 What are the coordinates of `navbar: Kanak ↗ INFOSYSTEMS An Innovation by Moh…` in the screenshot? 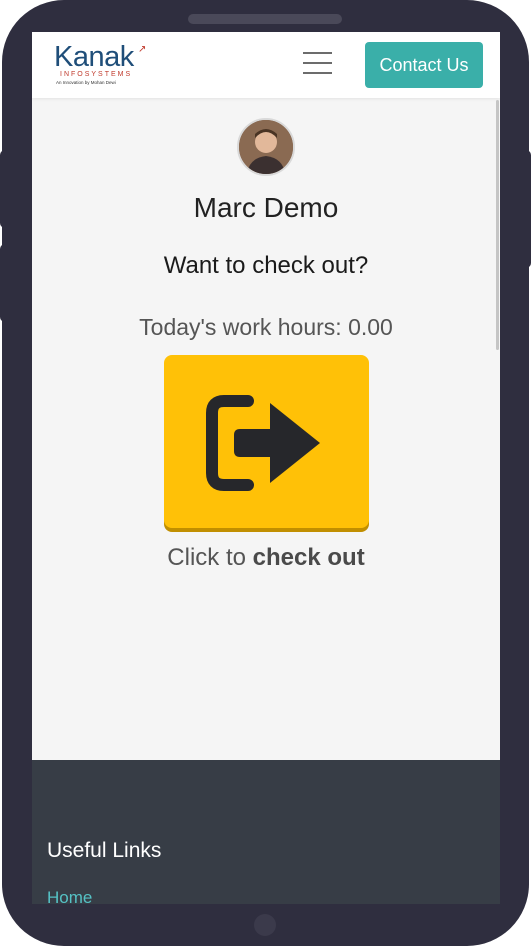 It's located at (266, 65).